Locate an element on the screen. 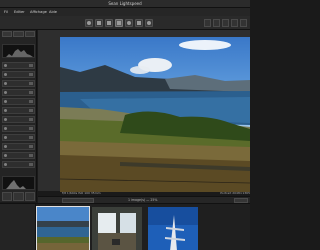  straighten-icon is located at coordinates (139, 23).